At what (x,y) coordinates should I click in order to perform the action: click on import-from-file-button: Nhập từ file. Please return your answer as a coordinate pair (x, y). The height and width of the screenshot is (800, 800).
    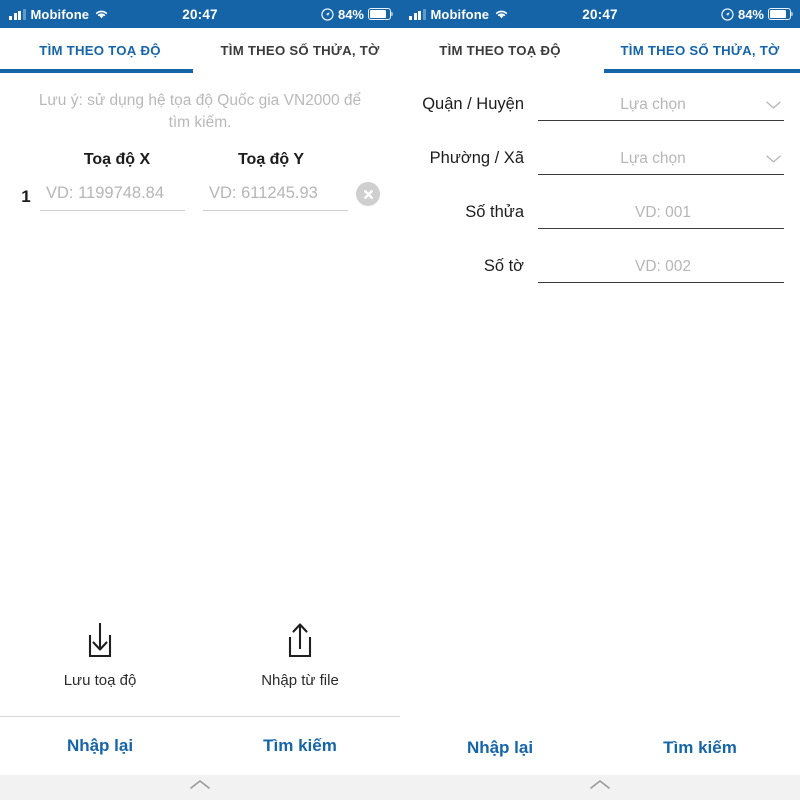
    Looking at the image, I should click on (300, 653).